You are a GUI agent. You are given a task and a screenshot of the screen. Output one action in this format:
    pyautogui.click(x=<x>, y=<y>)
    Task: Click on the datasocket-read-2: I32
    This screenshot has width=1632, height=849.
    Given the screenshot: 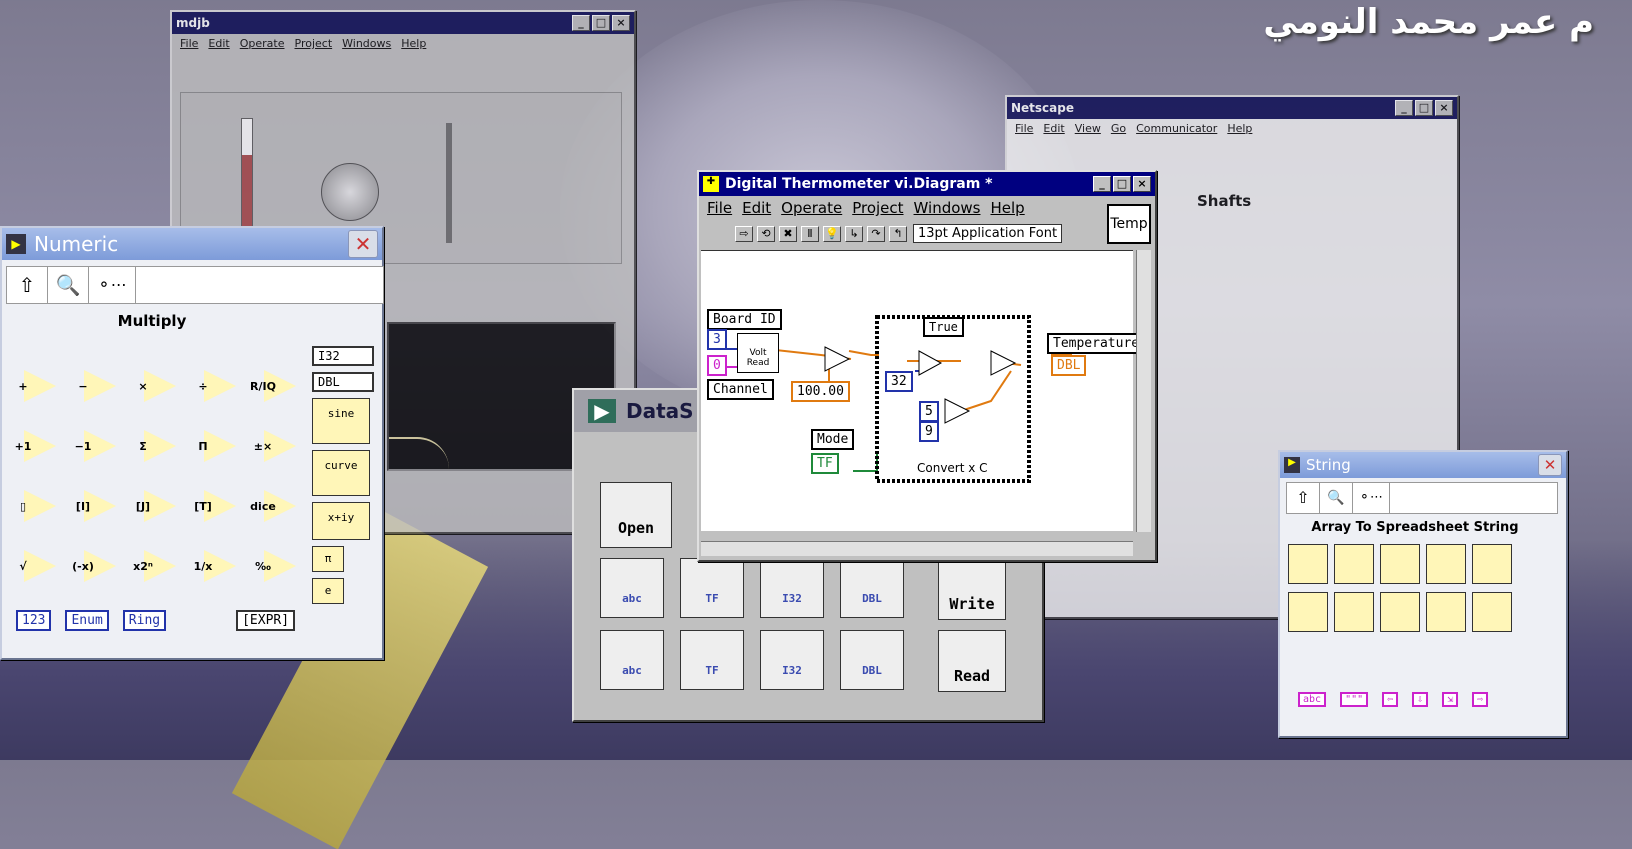 What is the action you would take?
    pyautogui.click(x=792, y=660)
    